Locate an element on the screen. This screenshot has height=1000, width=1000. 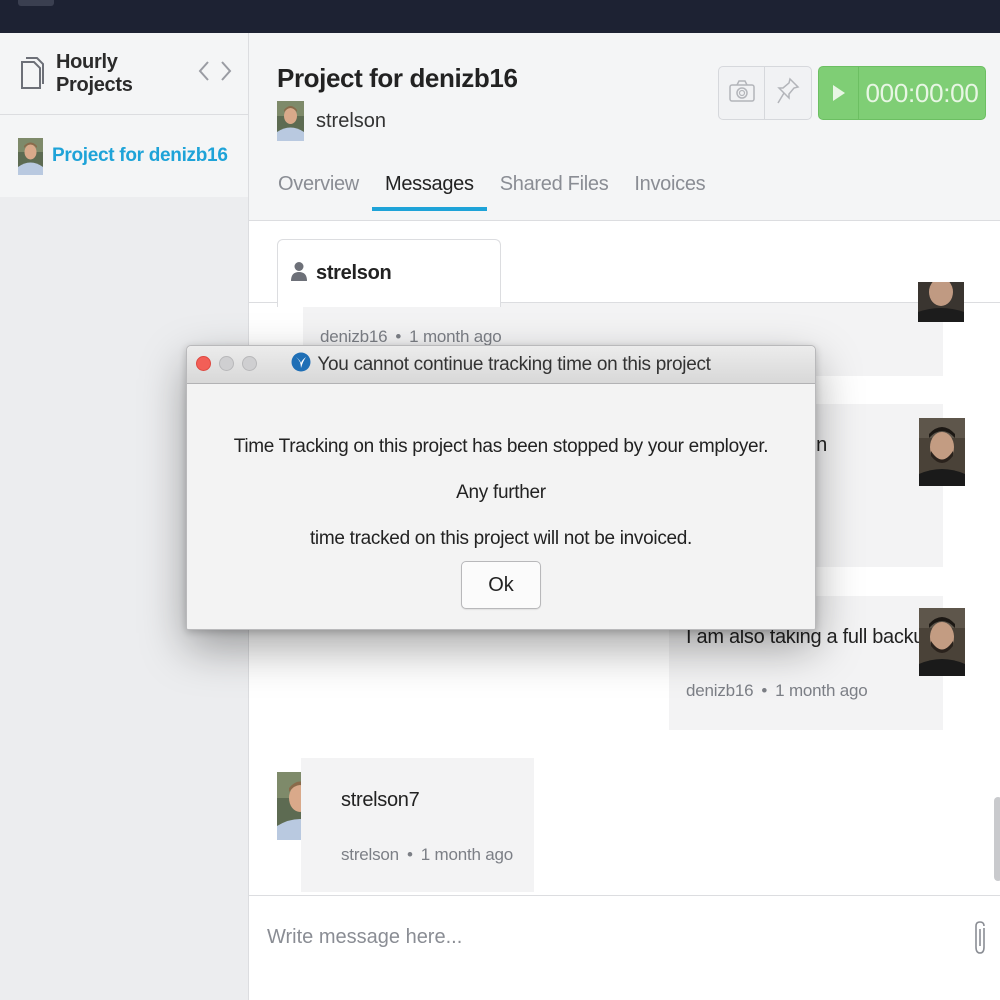
tab-messages: Messages is located at coordinates (429, 186).